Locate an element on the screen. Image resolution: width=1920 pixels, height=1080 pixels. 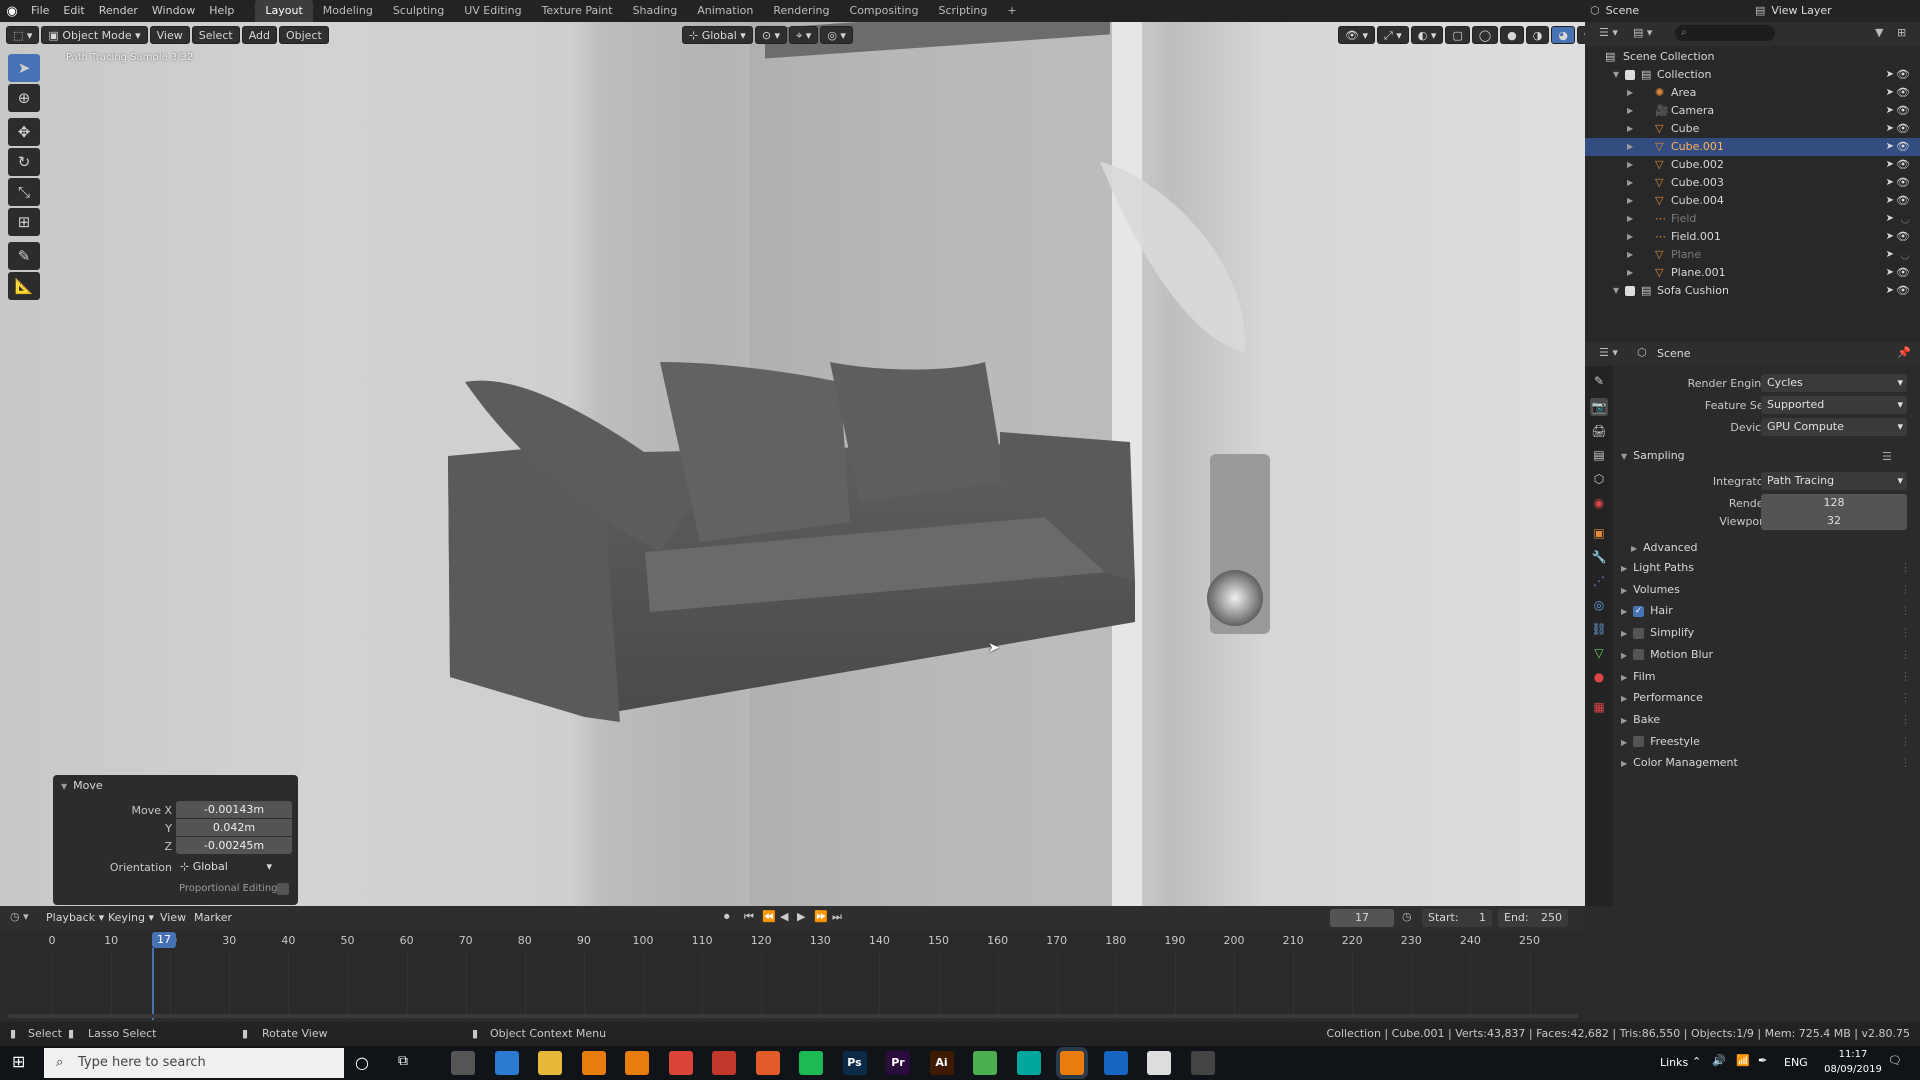
physics-tab-icon: ◎ is located at coordinates (1599, 605).